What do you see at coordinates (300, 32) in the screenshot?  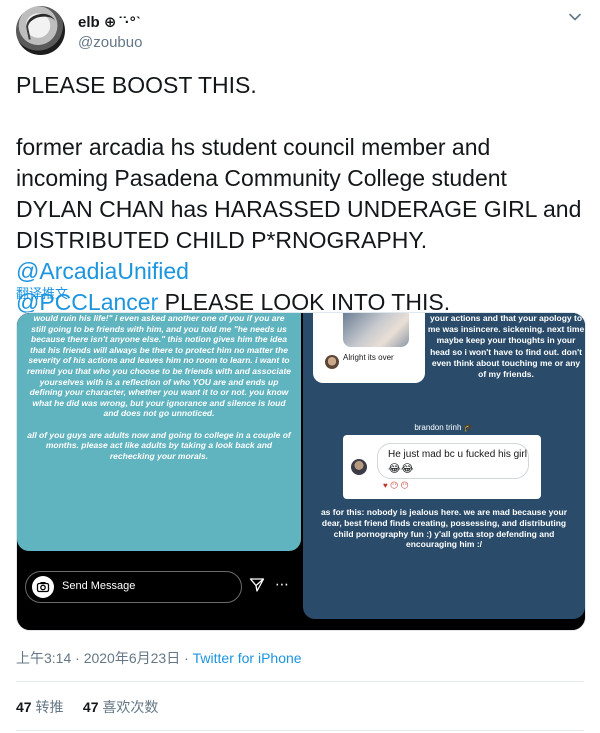 I see `tweet-header: elb ⊕ ̇ ̇·°ˋ @zoubuo` at bounding box center [300, 32].